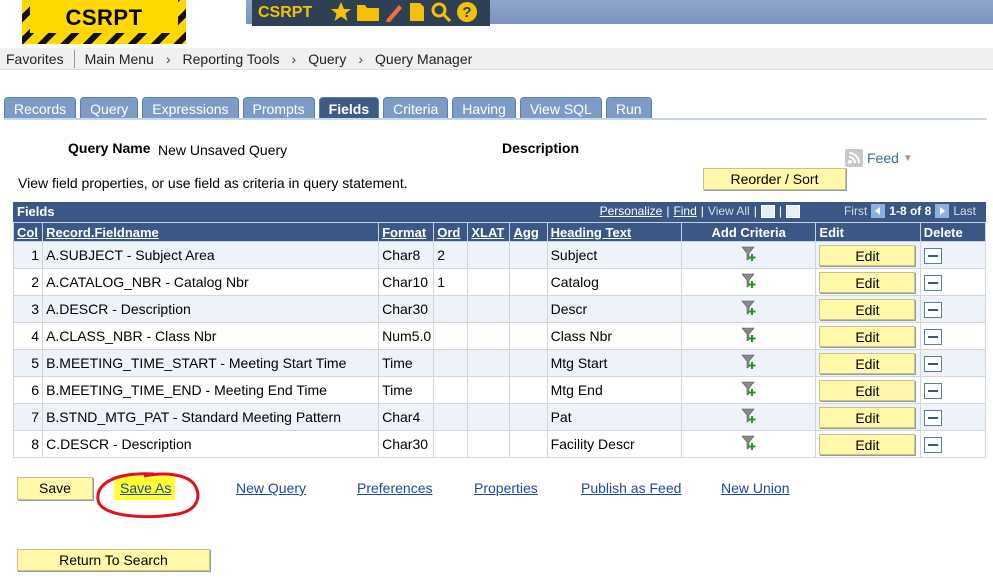 The image size is (993, 579). What do you see at coordinates (55, 488) in the screenshot?
I see `save-button: Save` at bounding box center [55, 488].